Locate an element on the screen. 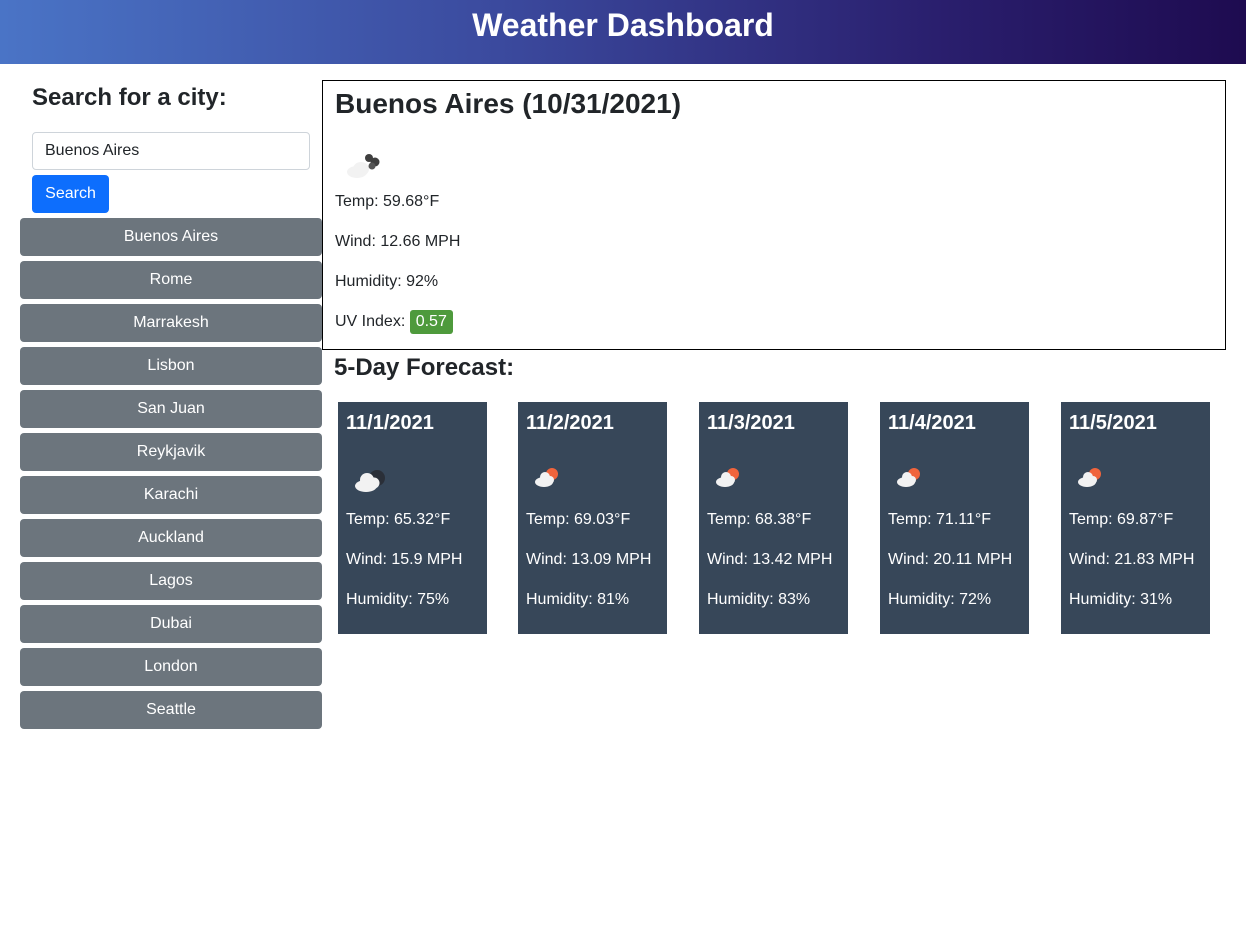  forecast-wind: Wind: 20.11 MPH is located at coordinates (950, 559).